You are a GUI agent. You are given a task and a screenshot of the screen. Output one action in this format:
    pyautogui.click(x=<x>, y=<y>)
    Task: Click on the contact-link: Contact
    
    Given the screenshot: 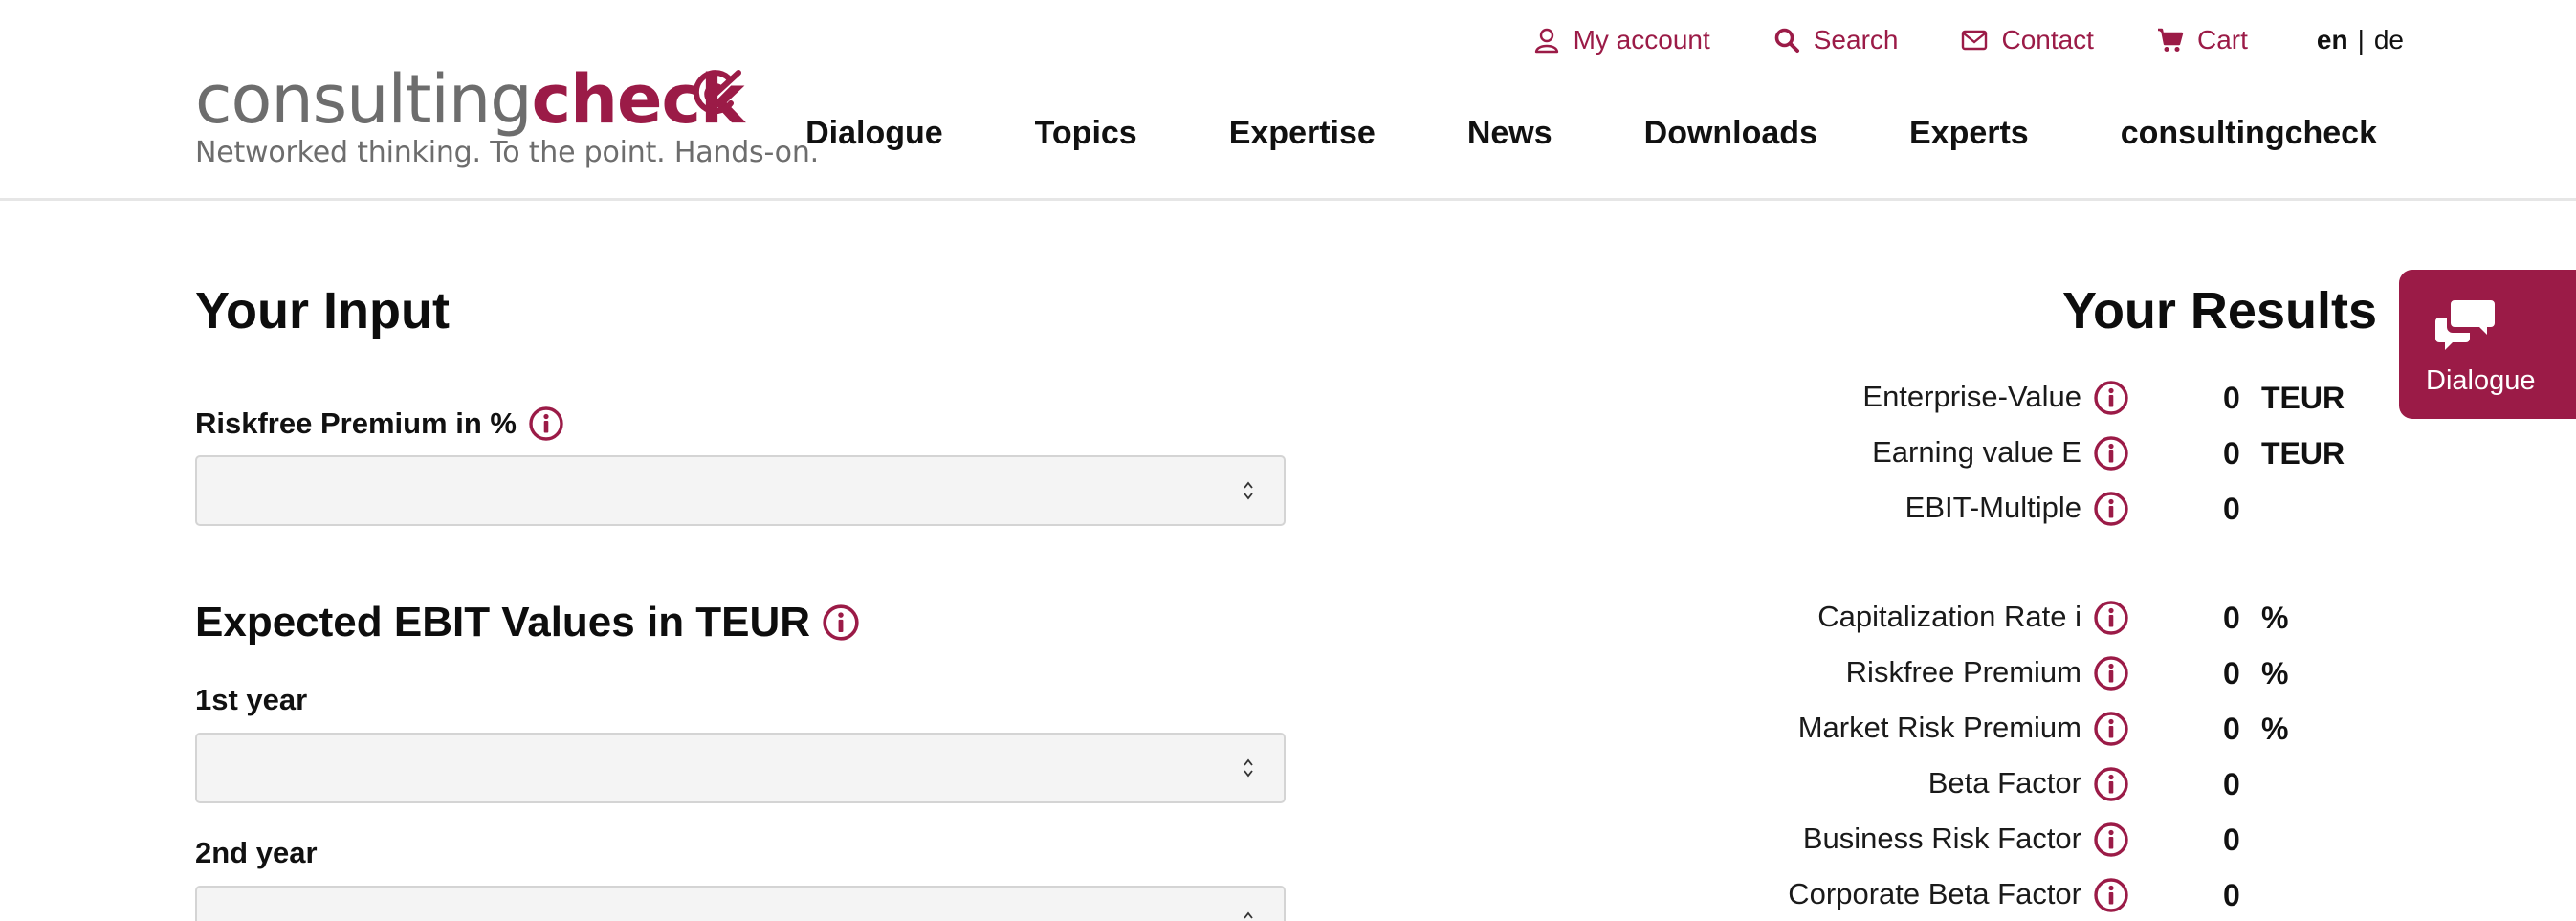 What is the action you would take?
    pyautogui.click(x=2028, y=40)
    